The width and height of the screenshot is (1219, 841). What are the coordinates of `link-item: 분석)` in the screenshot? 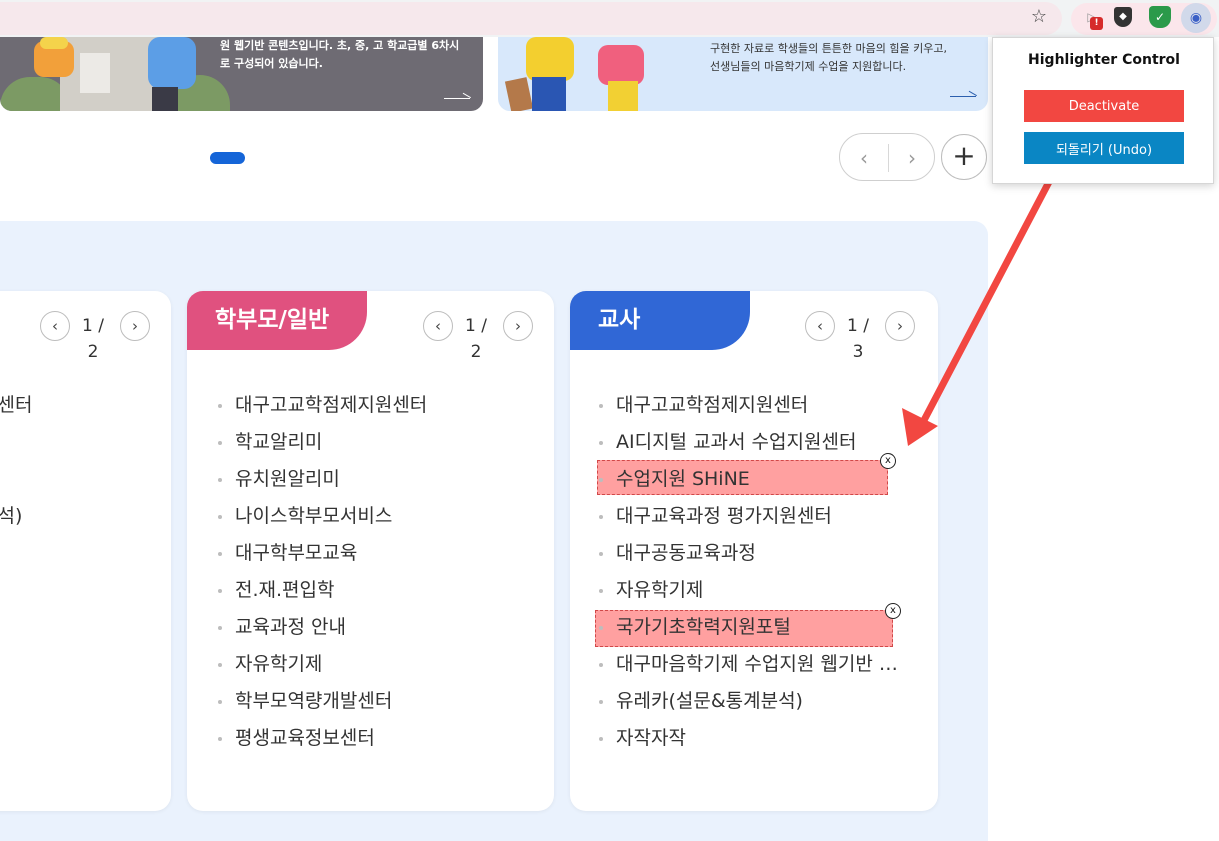 It's located at (16, 516).